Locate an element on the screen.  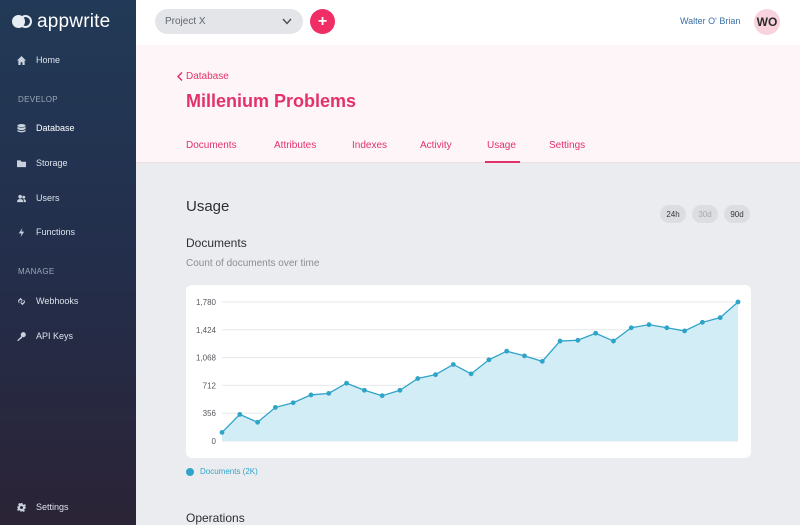
chart-legend: Documents (2K) is located at coordinates (222, 471).